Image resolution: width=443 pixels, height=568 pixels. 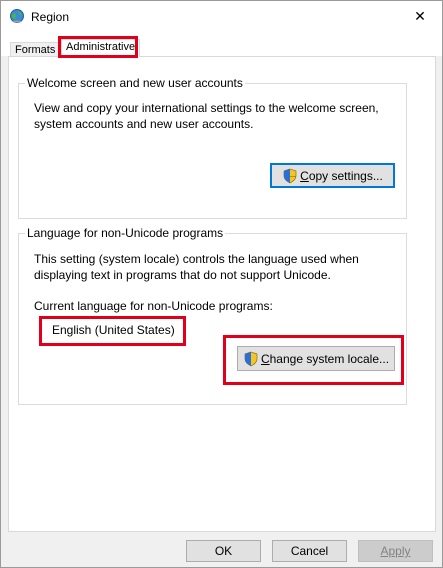 I want to click on apply-button: Apply, so click(x=395, y=551).